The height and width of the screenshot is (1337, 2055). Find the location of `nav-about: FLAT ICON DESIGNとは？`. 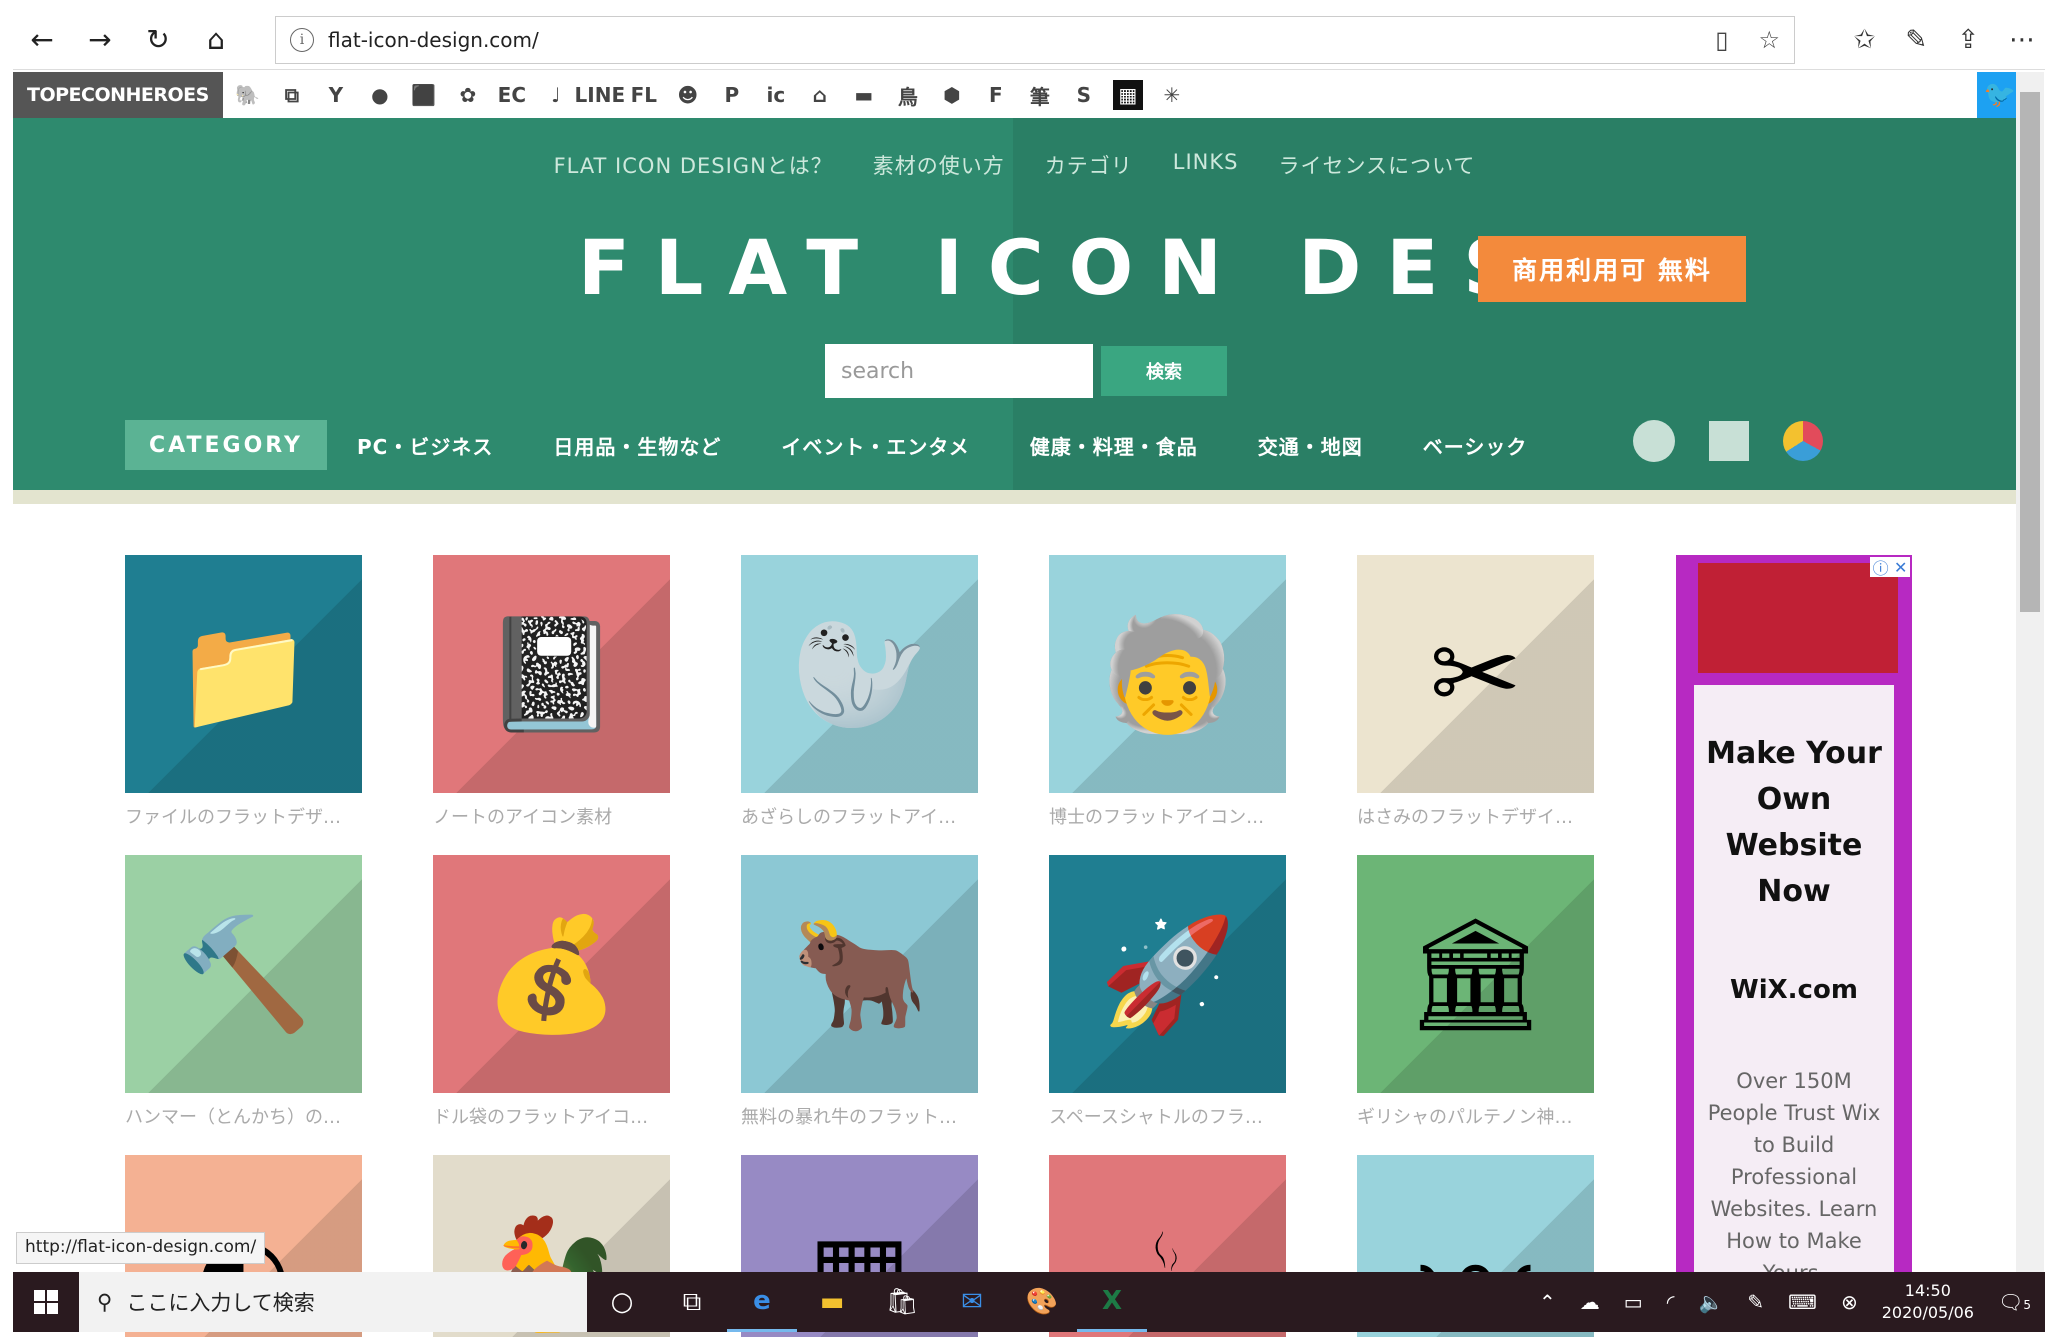

nav-about: FLAT ICON DESIGNとは？ is located at coordinates (693, 165).